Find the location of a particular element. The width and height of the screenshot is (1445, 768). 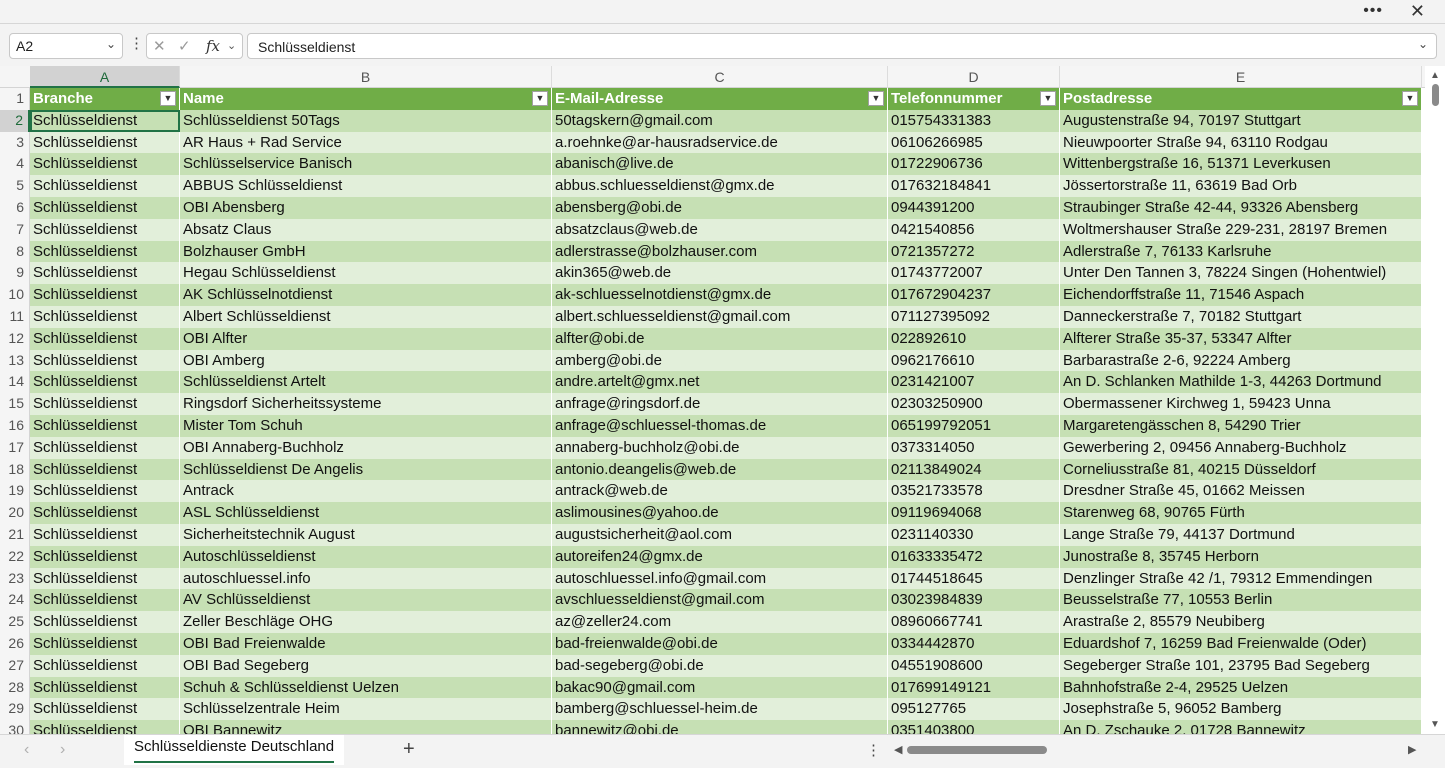

column-header-b: B is located at coordinates (366, 77).